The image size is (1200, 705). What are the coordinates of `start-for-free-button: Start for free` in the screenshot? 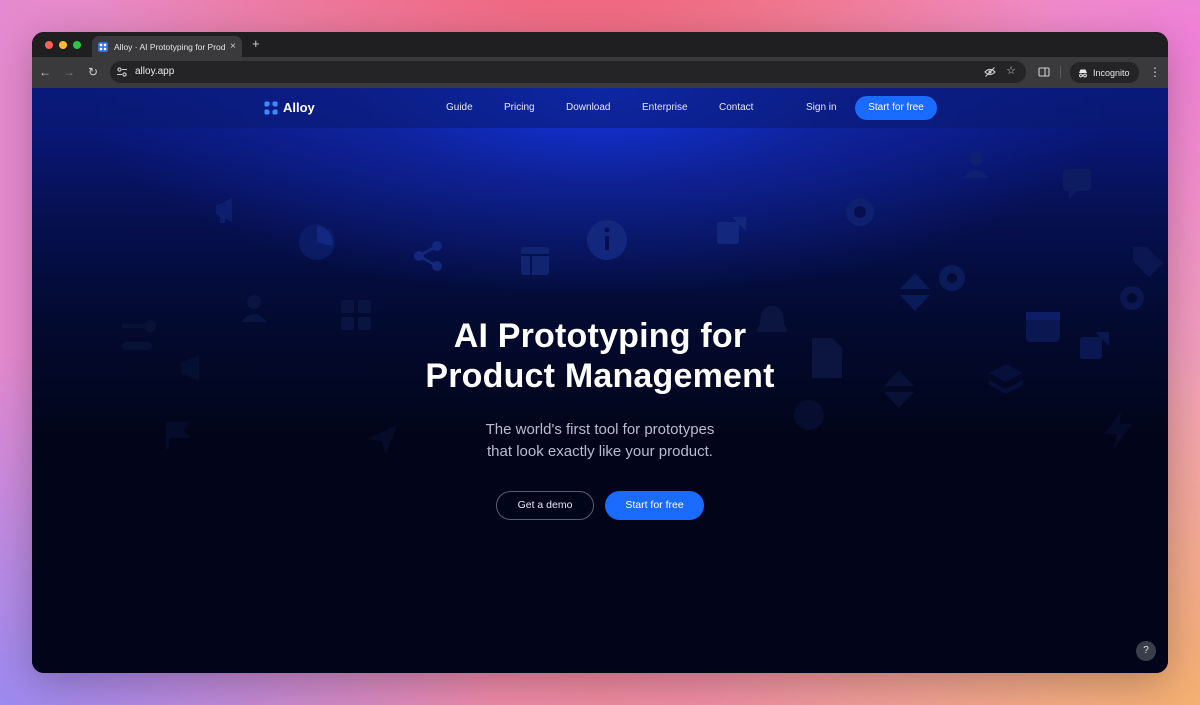 It's located at (654, 505).